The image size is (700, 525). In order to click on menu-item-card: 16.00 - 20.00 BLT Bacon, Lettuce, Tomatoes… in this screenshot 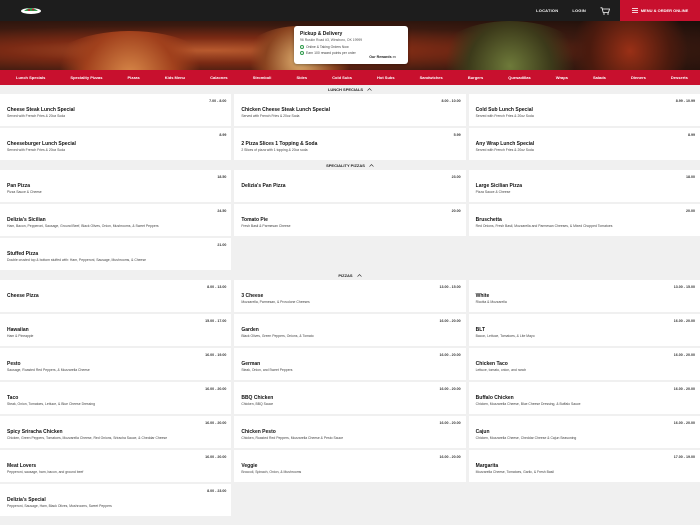, I will do `click(584, 330)`.